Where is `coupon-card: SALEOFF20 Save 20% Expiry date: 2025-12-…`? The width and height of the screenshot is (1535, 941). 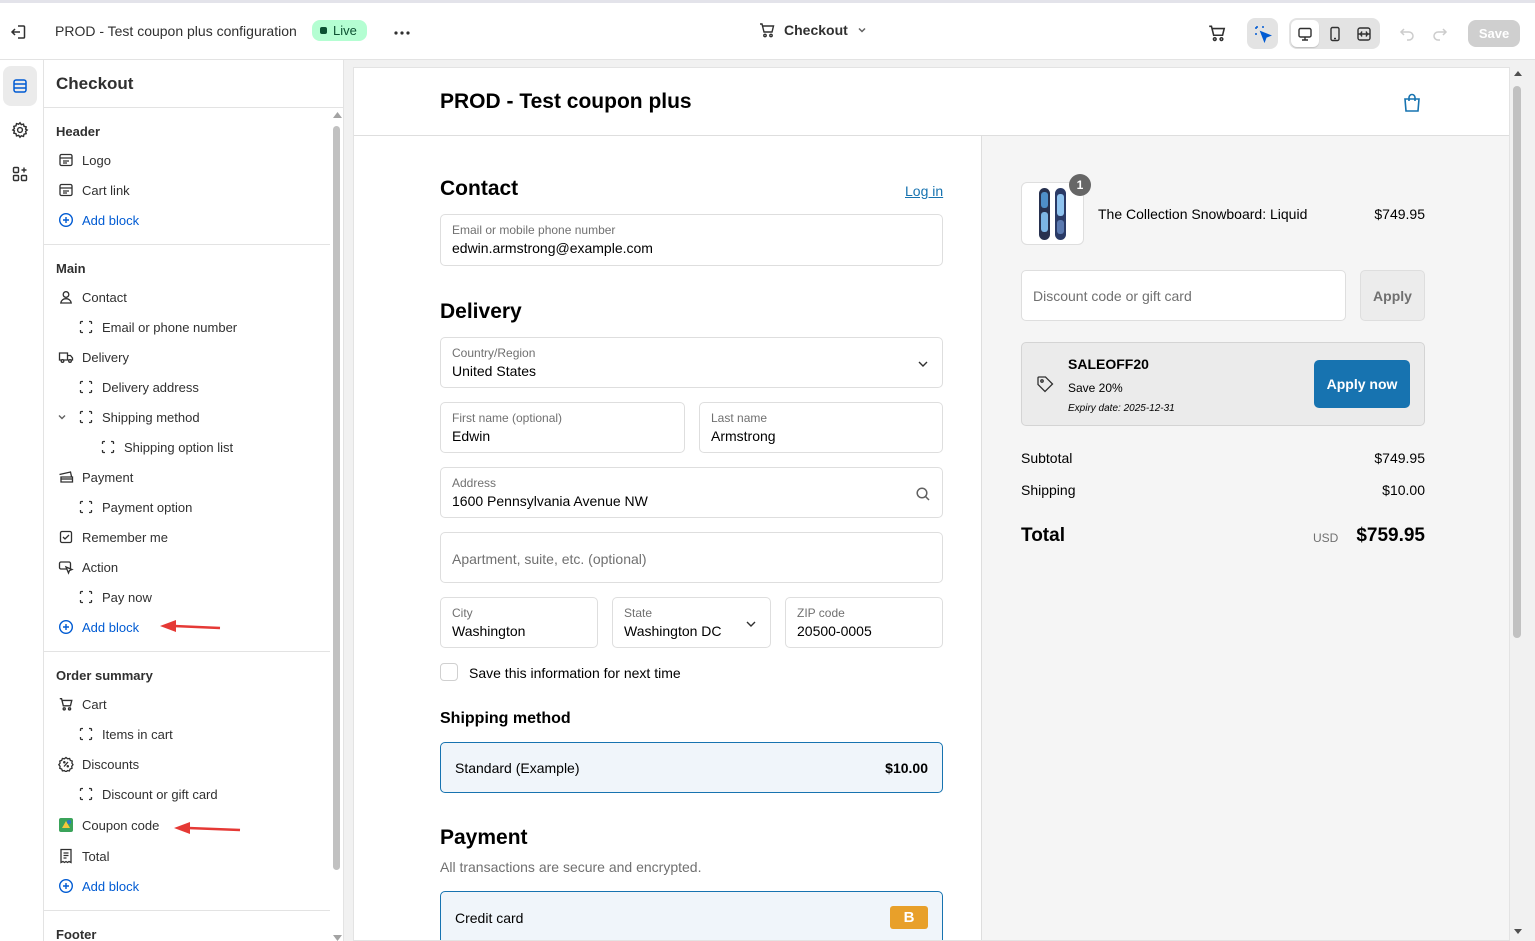
coupon-card: SALEOFF20 Save 20% Expiry date: 2025-12-… is located at coordinates (1223, 384).